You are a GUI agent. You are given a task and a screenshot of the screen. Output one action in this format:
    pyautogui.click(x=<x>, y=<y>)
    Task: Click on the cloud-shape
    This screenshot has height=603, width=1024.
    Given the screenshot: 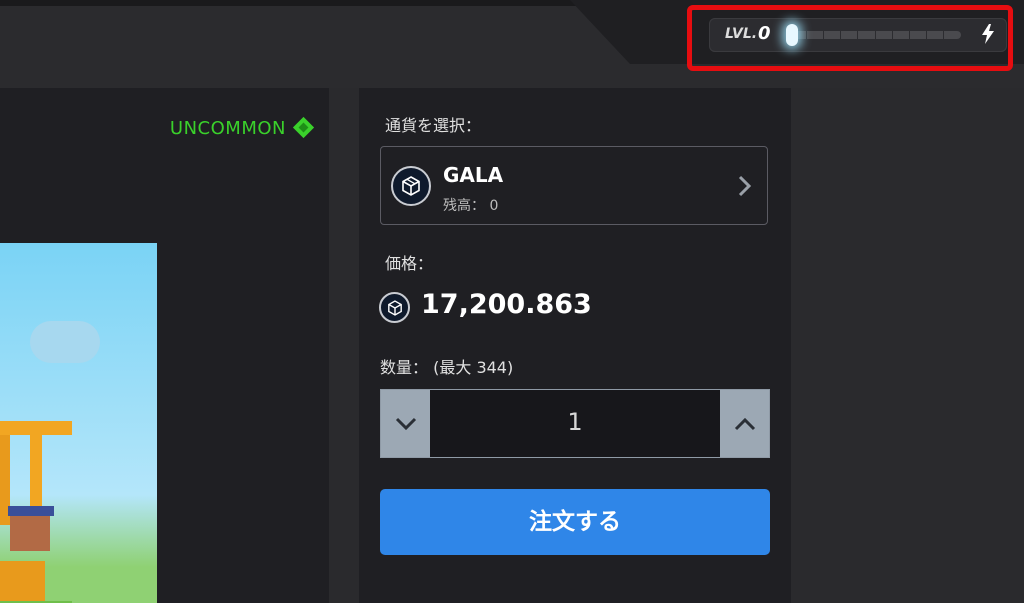 What is the action you would take?
    pyautogui.click(x=65, y=342)
    